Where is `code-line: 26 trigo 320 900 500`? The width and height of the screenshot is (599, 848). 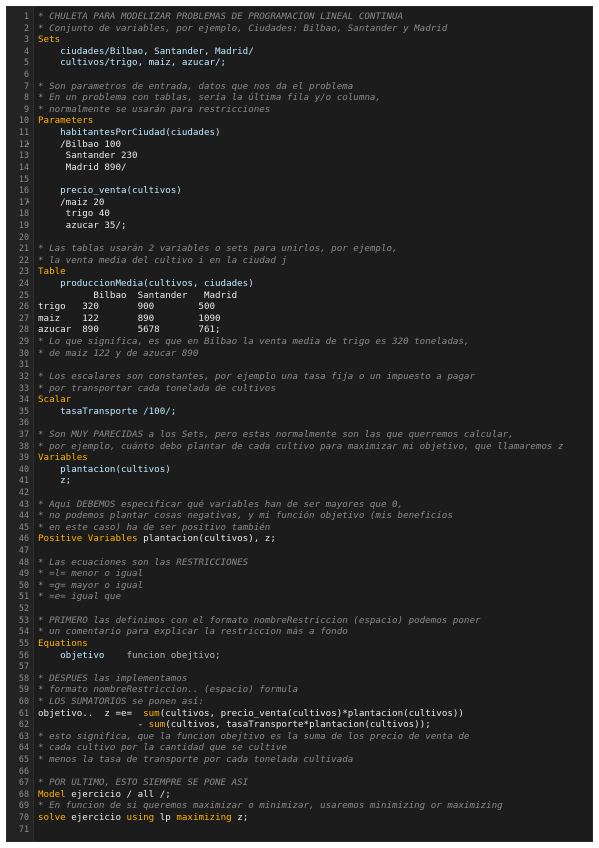
code-line: 26 trigo 320 900 500 is located at coordinates (299, 307).